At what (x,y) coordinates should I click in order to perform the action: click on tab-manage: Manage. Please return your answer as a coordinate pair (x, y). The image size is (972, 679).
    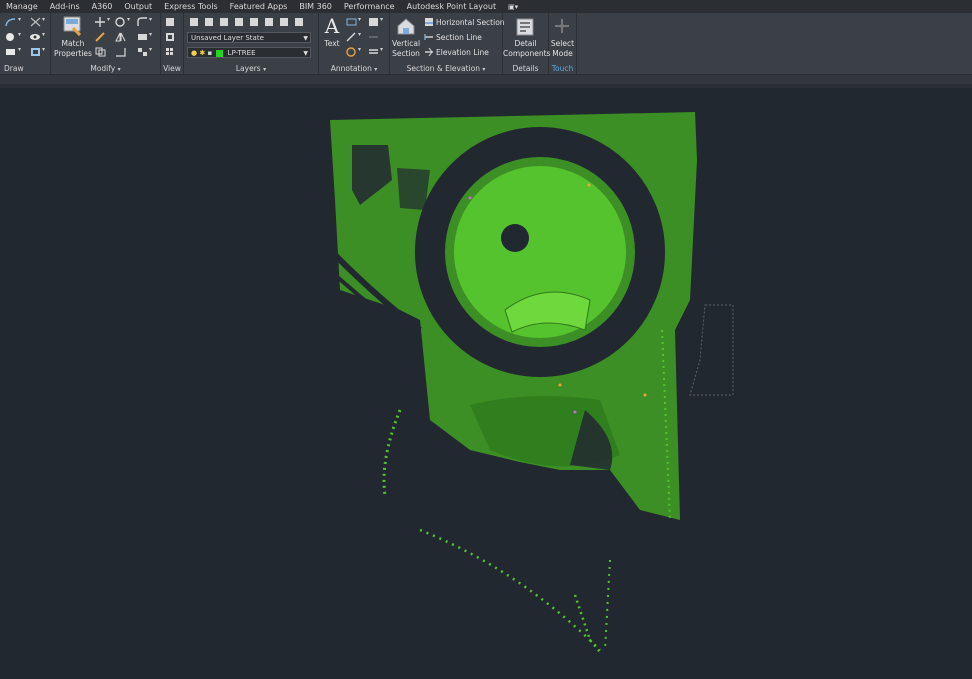
    Looking at the image, I should click on (22, 6).